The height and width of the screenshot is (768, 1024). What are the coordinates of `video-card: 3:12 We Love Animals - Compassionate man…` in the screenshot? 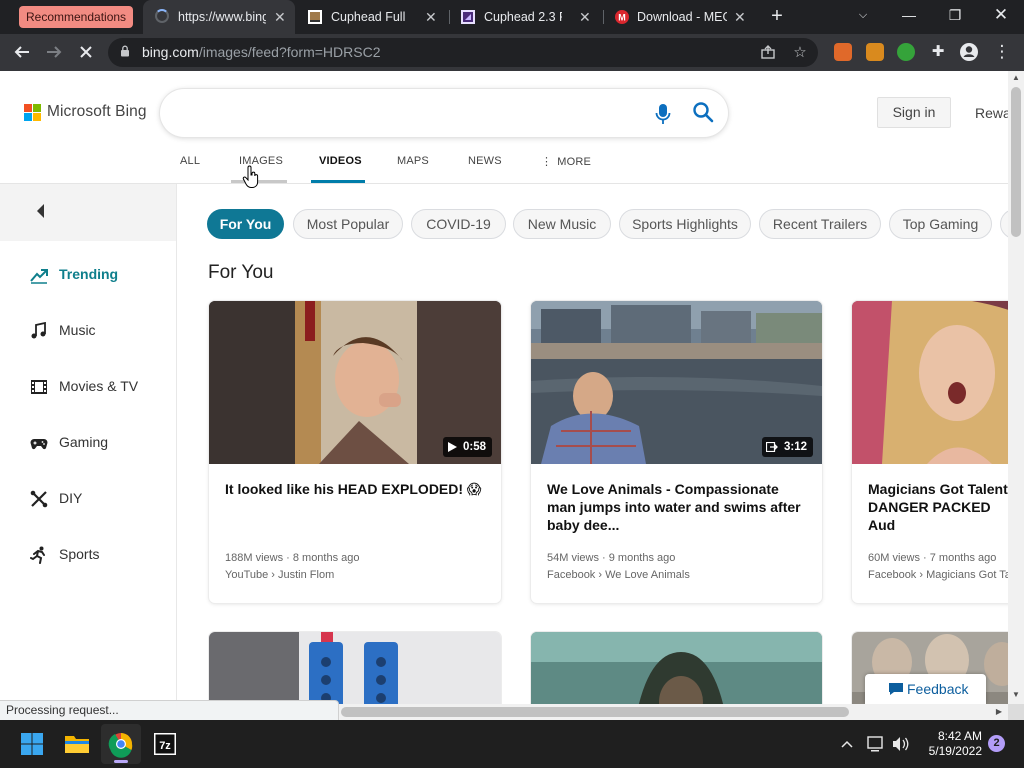 It's located at (676, 452).